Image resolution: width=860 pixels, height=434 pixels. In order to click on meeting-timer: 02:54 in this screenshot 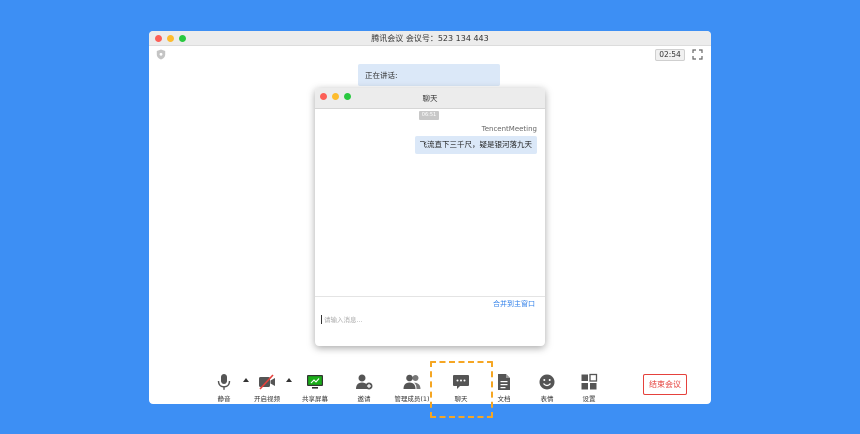, I will do `click(670, 55)`.